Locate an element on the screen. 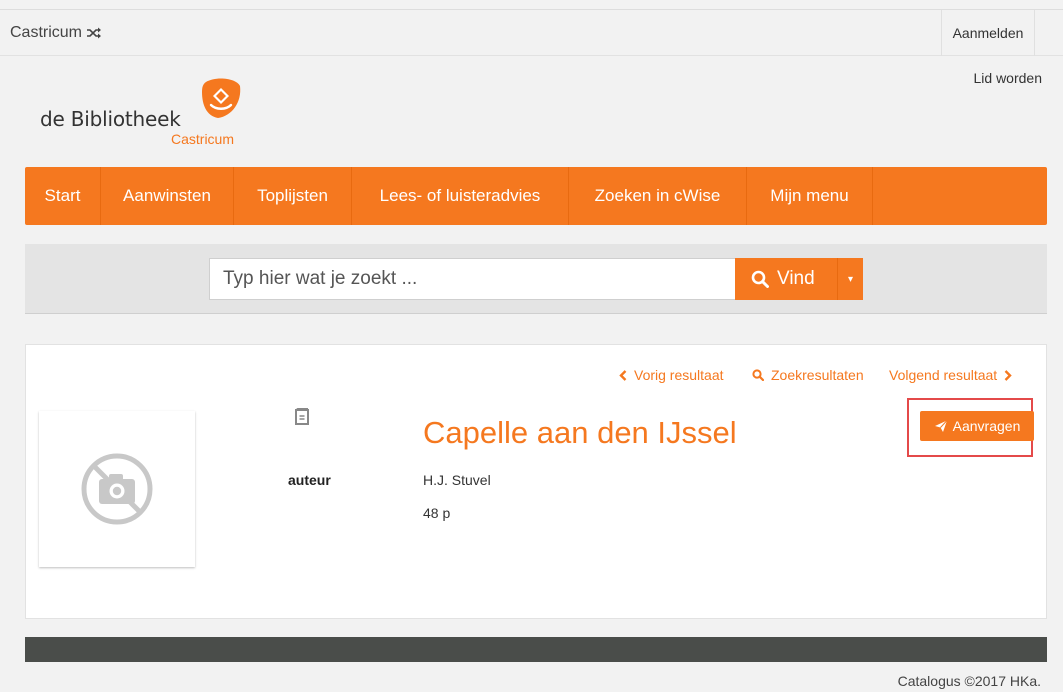  next-result-link: Volgend resultaat is located at coordinates (950, 375).